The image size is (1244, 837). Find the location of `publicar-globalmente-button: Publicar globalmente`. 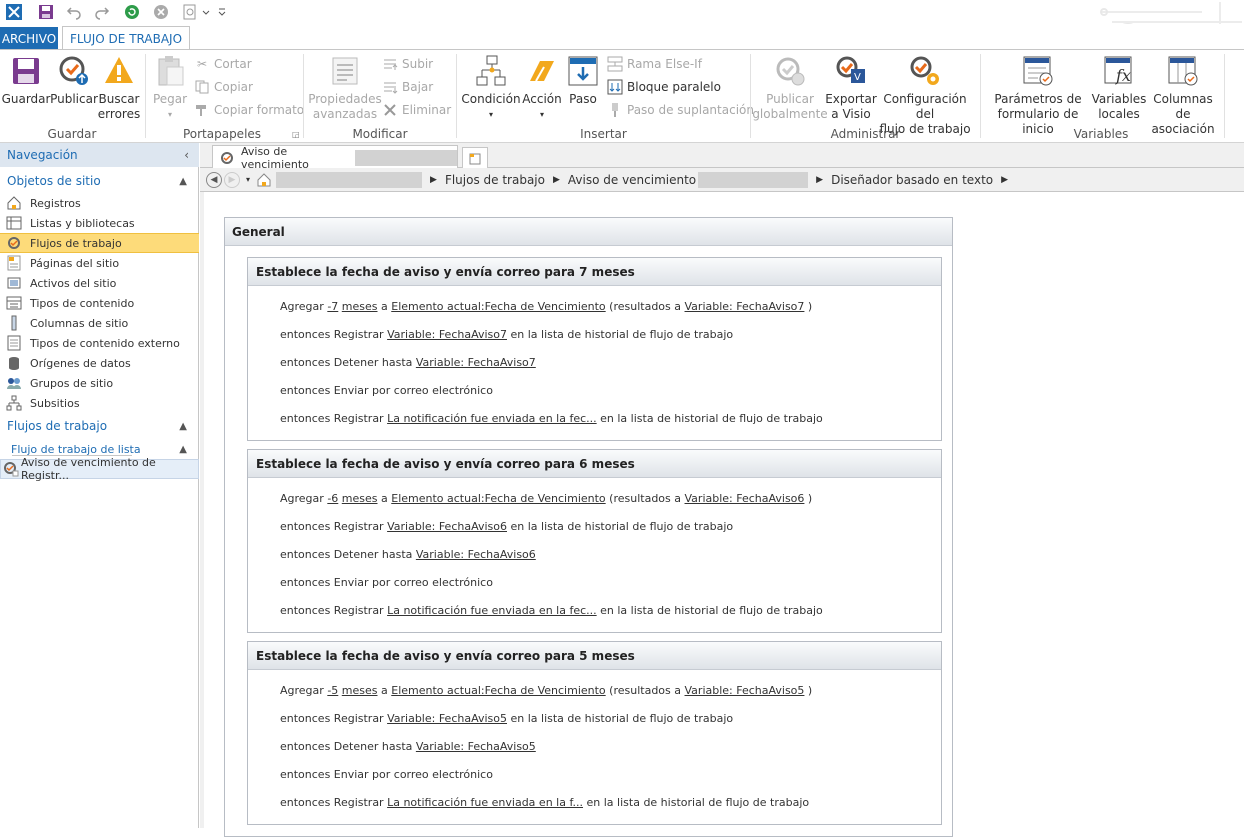

publicar-globalmente-button: Publicar globalmente is located at coordinates (790, 88).